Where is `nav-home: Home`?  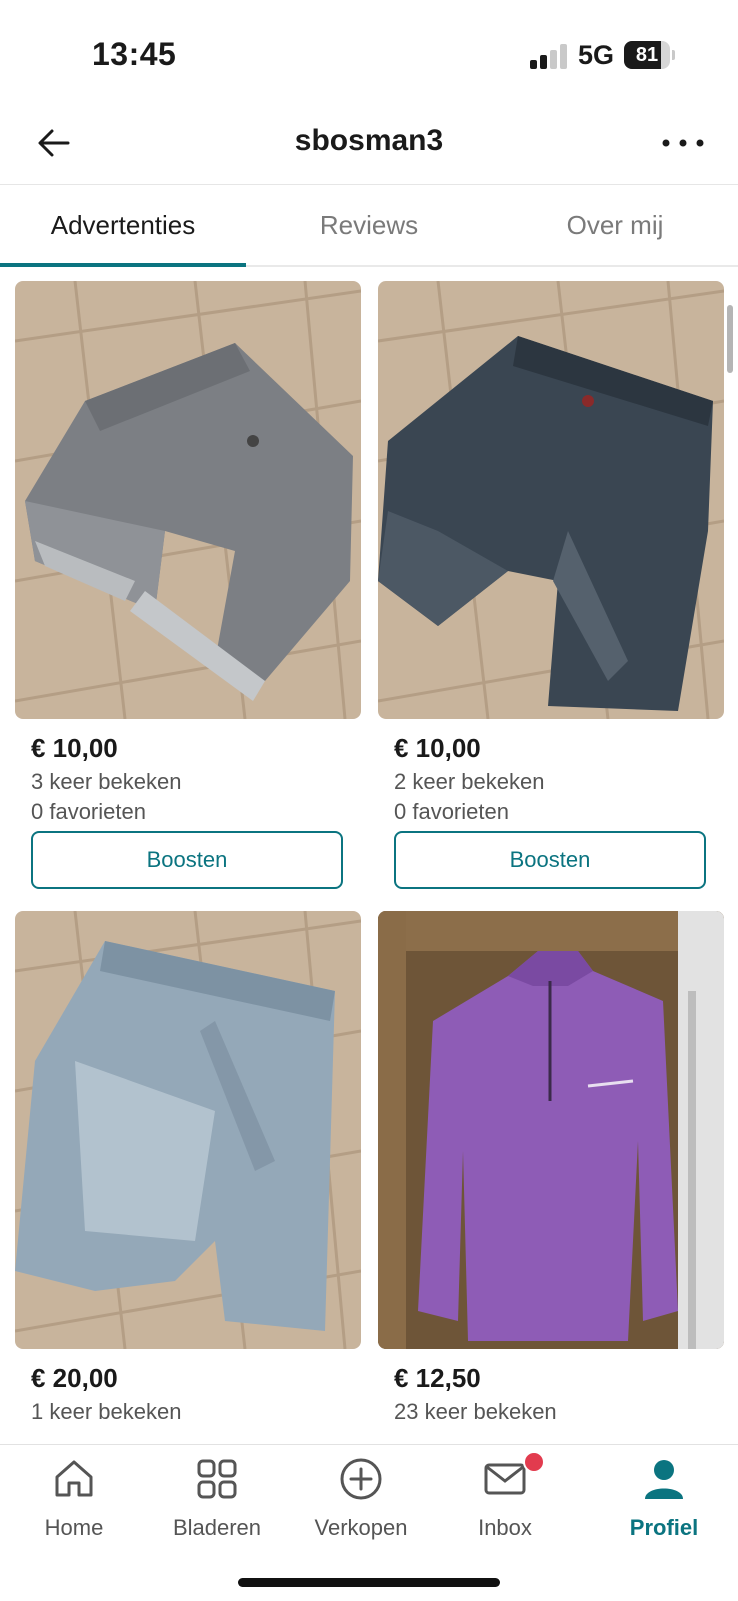
nav-home: Home is located at coordinates (74, 1500).